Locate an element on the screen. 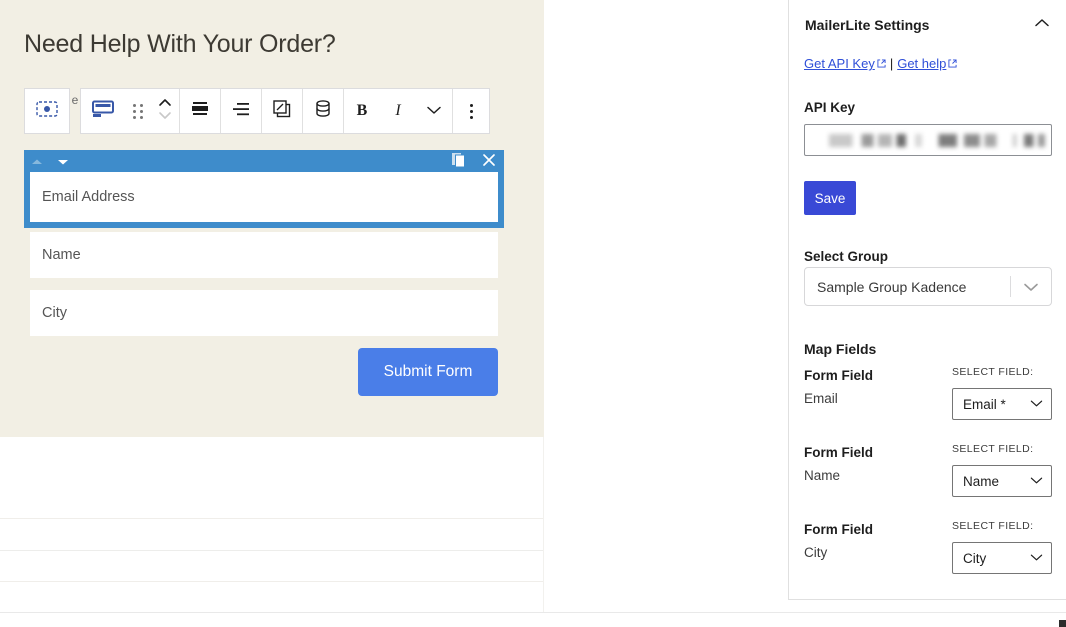 Image resolution: width=1066 pixels, height=627 pixels. remove-field-button is located at coordinates (489, 162).